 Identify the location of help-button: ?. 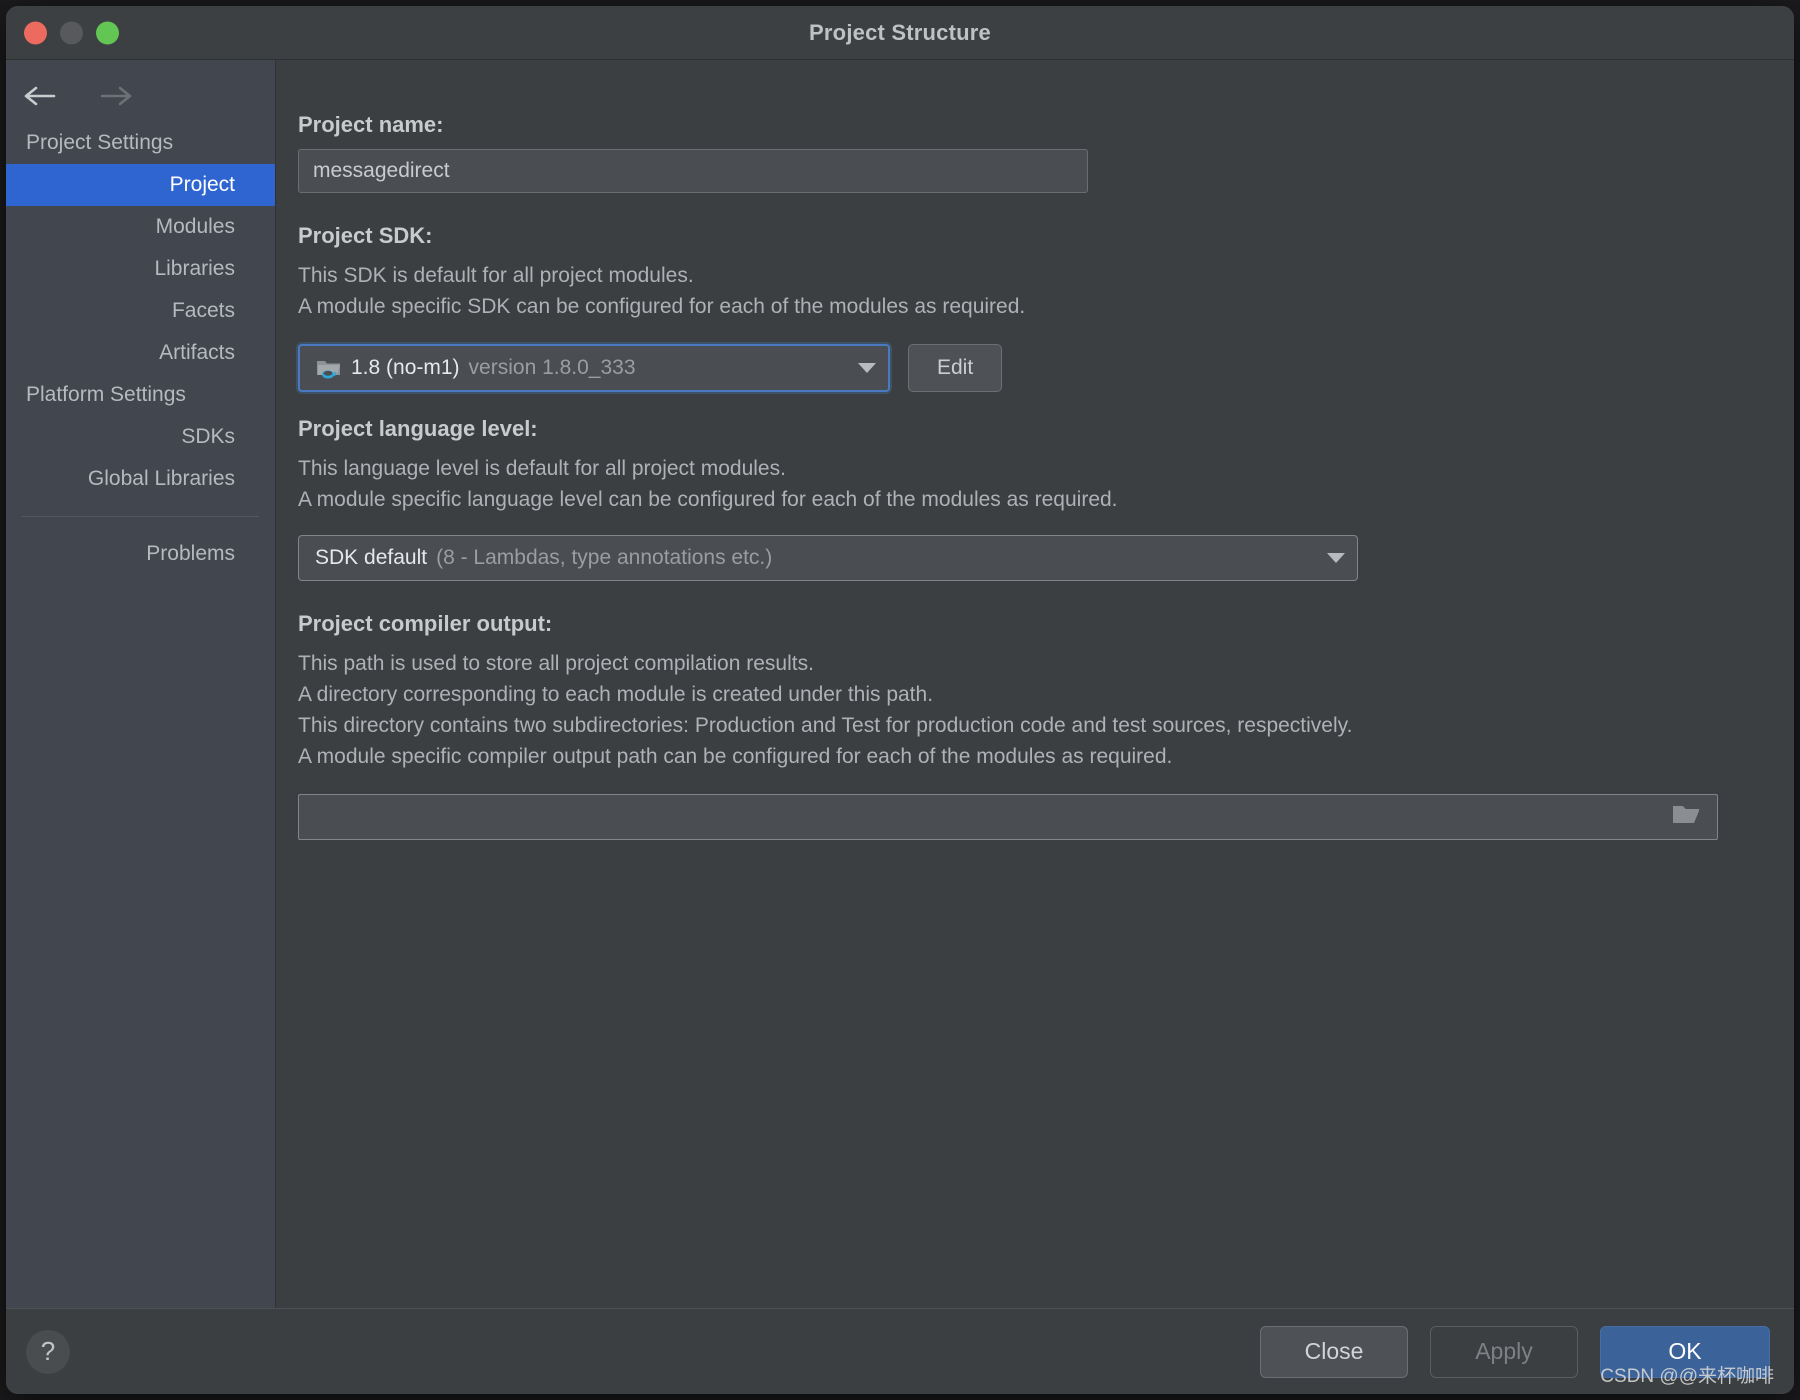
(48, 1351).